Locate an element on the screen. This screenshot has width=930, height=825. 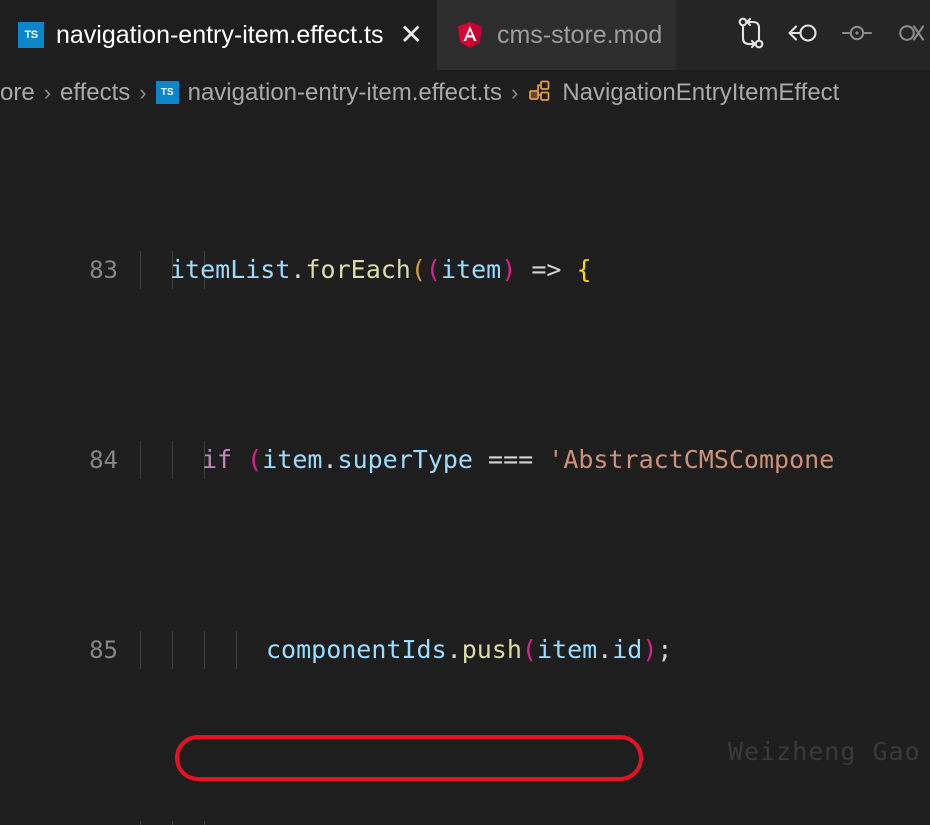
breadcrumb-item-folder-effects: effects is located at coordinates (95, 93).